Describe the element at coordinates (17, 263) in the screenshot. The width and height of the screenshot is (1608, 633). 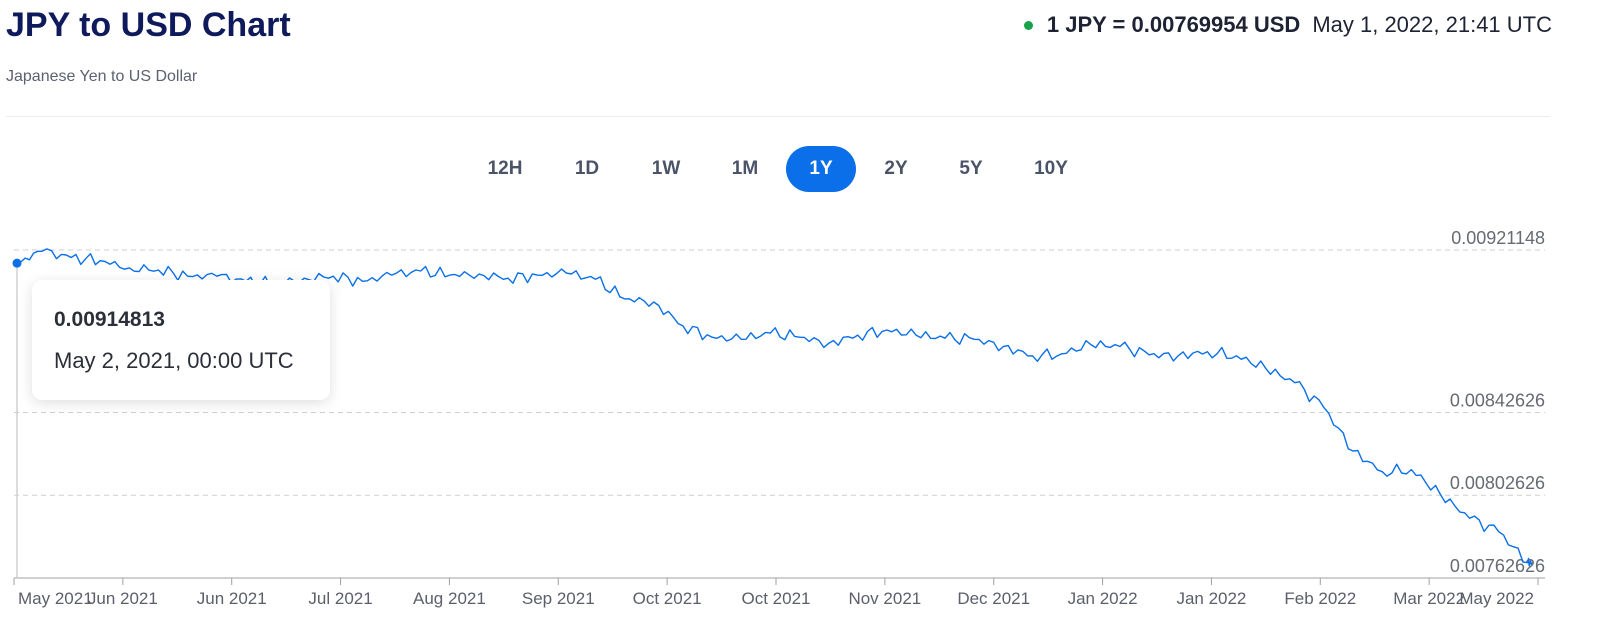
I see `hover-point-marker` at that location.